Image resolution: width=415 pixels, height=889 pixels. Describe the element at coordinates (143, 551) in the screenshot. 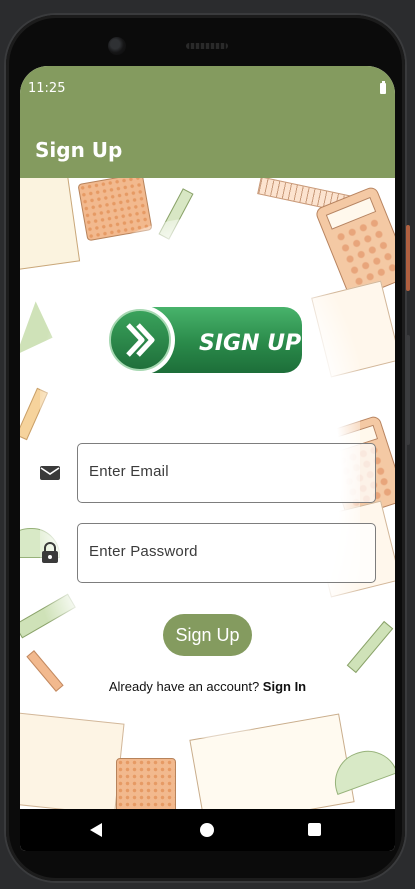

I see `password-placeholder: Enter Password` at that location.